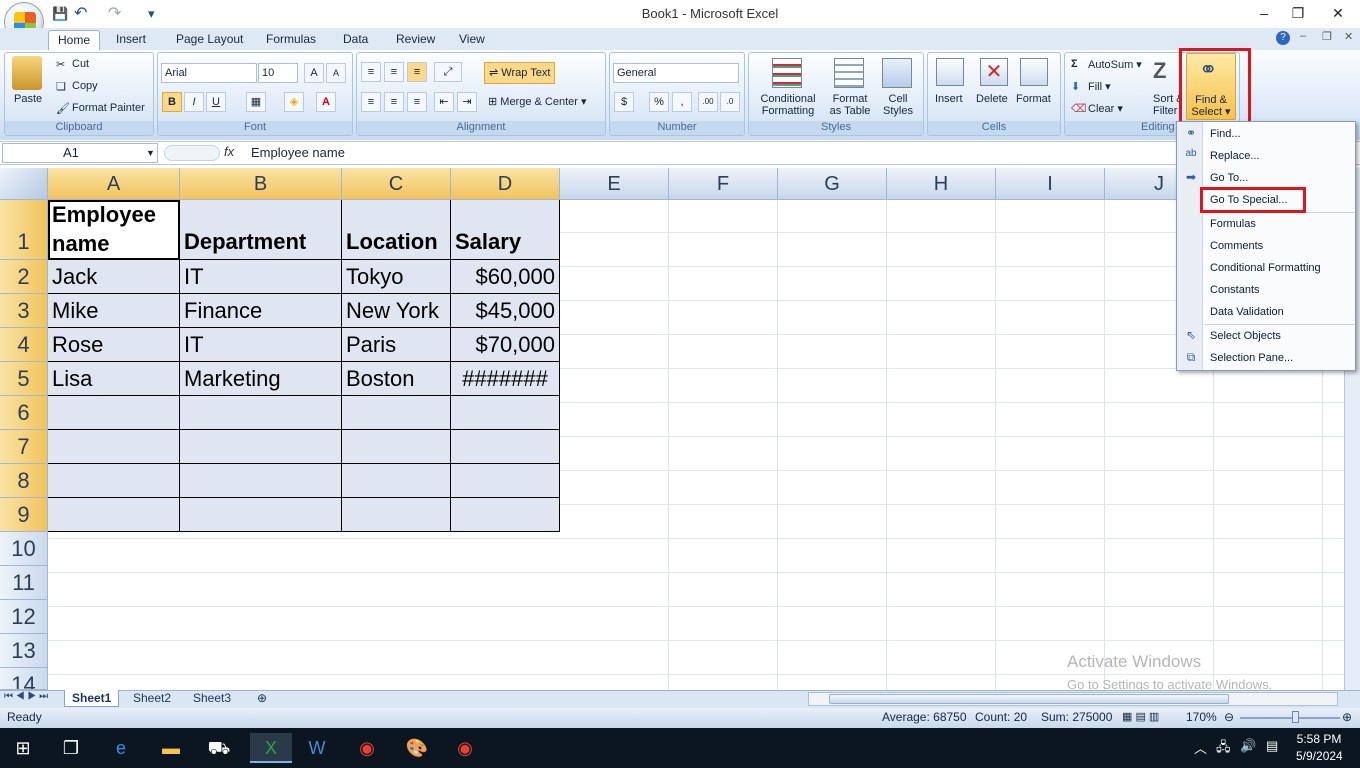  What do you see at coordinates (465, 748) in the screenshot?
I see `chrome-profile-icon: ◉` at bounding box center [465, 748].